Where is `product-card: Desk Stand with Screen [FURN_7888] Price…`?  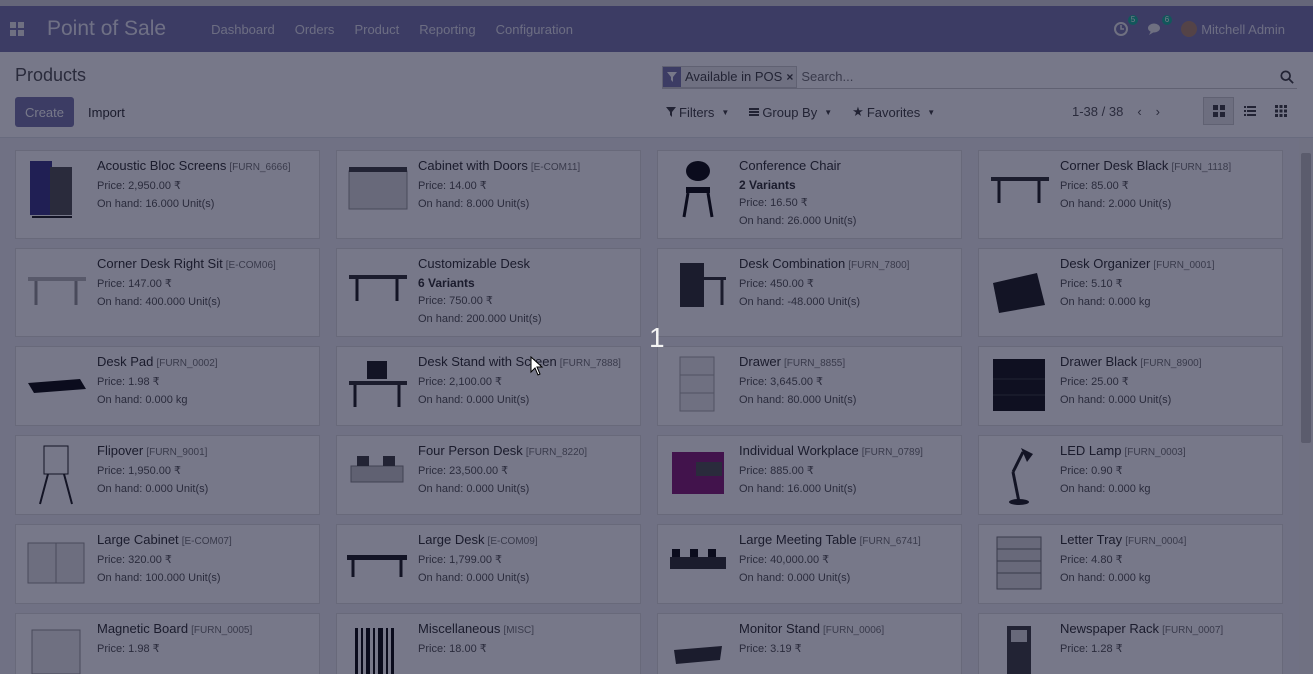 product-card: Desk Stand with Screen [FURN_7888] Price… is located at coordinates (488, 386).